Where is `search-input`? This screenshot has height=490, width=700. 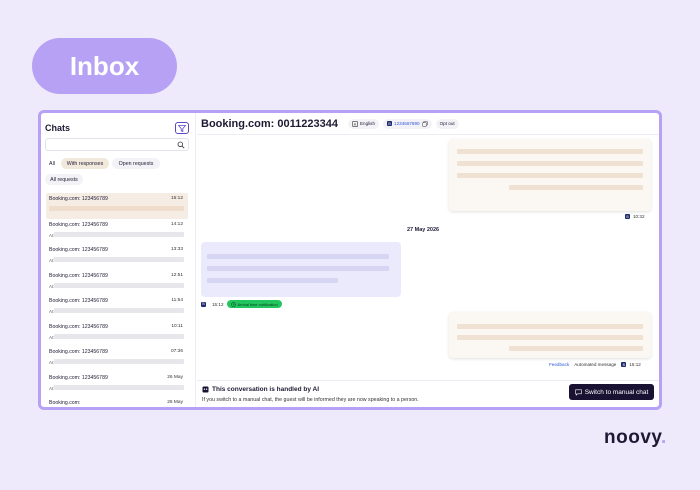 search-input is located at coordinates (109, 151).